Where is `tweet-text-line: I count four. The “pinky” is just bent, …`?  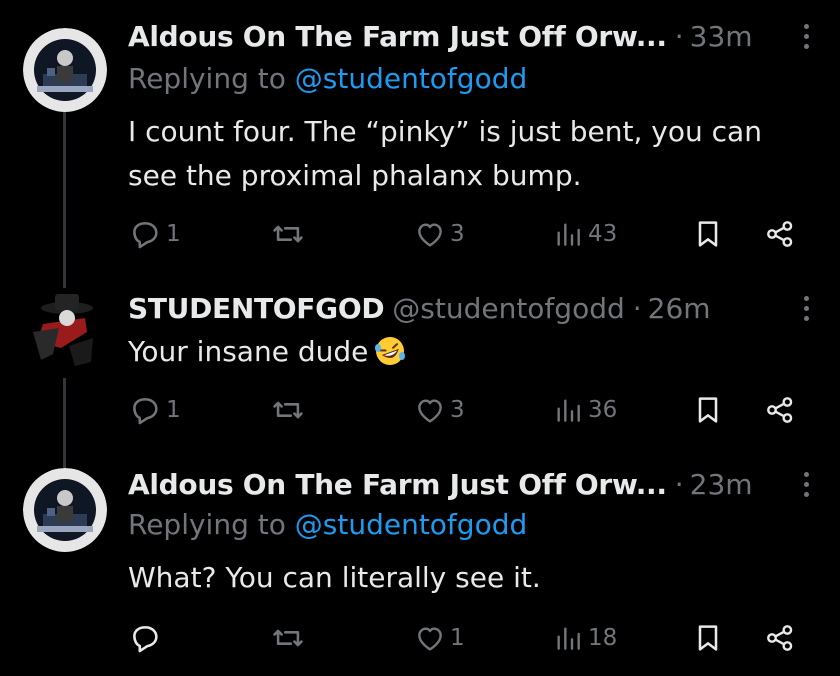
tweet-text-line: I count four. The “pinky” is just bent, … is located at coordinates (445, 131).